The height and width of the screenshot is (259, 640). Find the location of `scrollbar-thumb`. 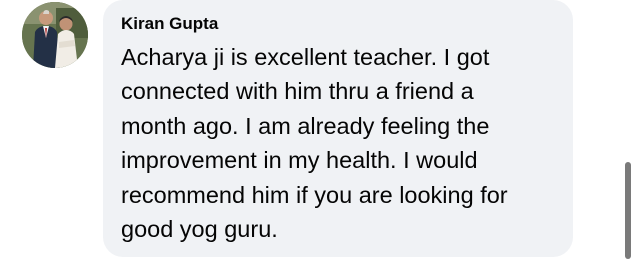

scrollbar-thumb is located at coordinates (628, 210).